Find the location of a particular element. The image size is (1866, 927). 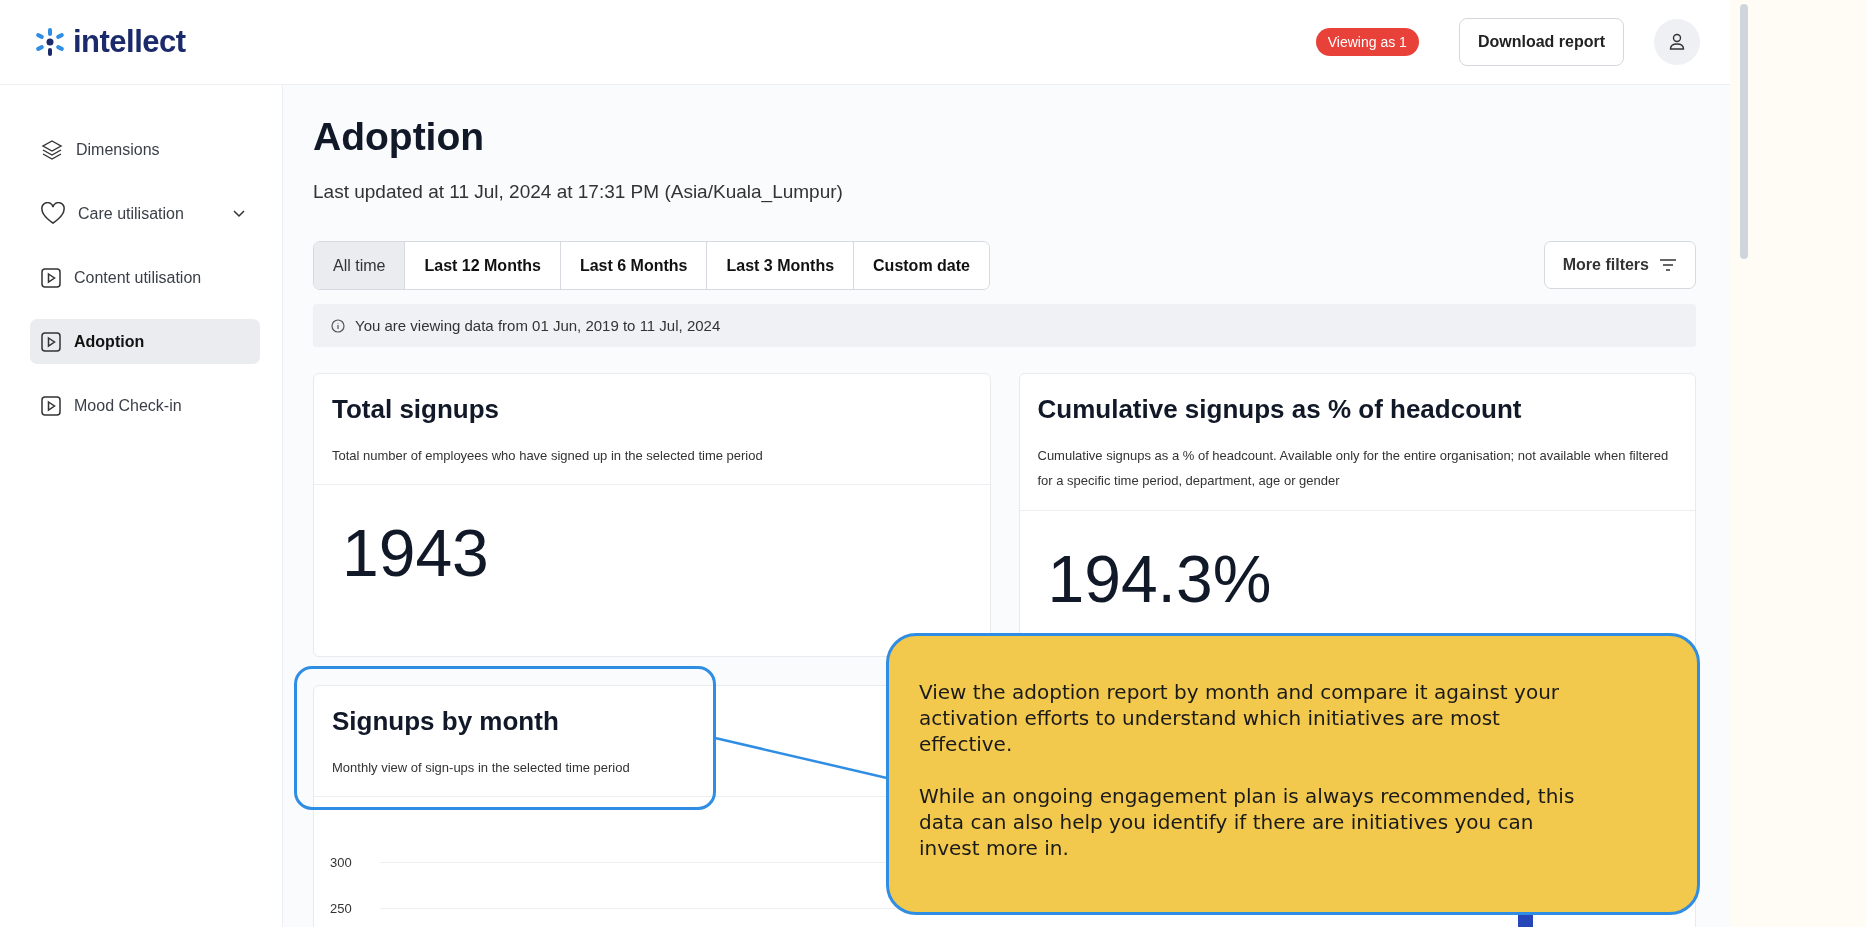

card-description: Cumulative signups as a % of headcount. Available only for the entire organisation; not available when filtered for a specific time period, department, age or gender is located at coordinates (1353, 469).